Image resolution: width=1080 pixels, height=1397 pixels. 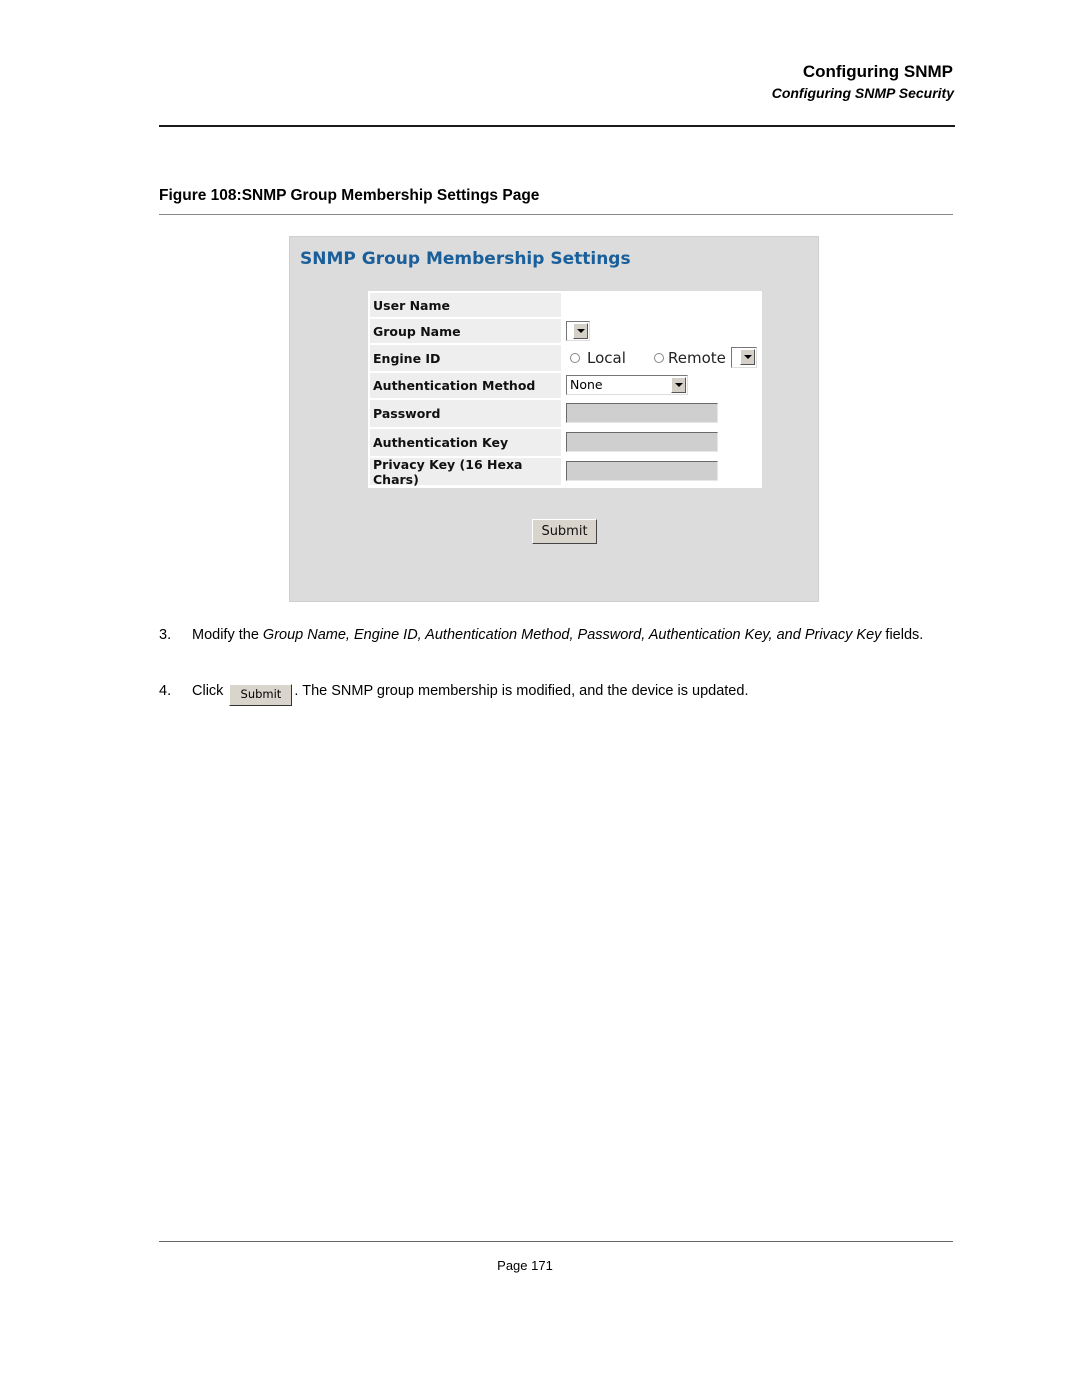 I want to click on remote-engine-select, so click(x=744, y=357).